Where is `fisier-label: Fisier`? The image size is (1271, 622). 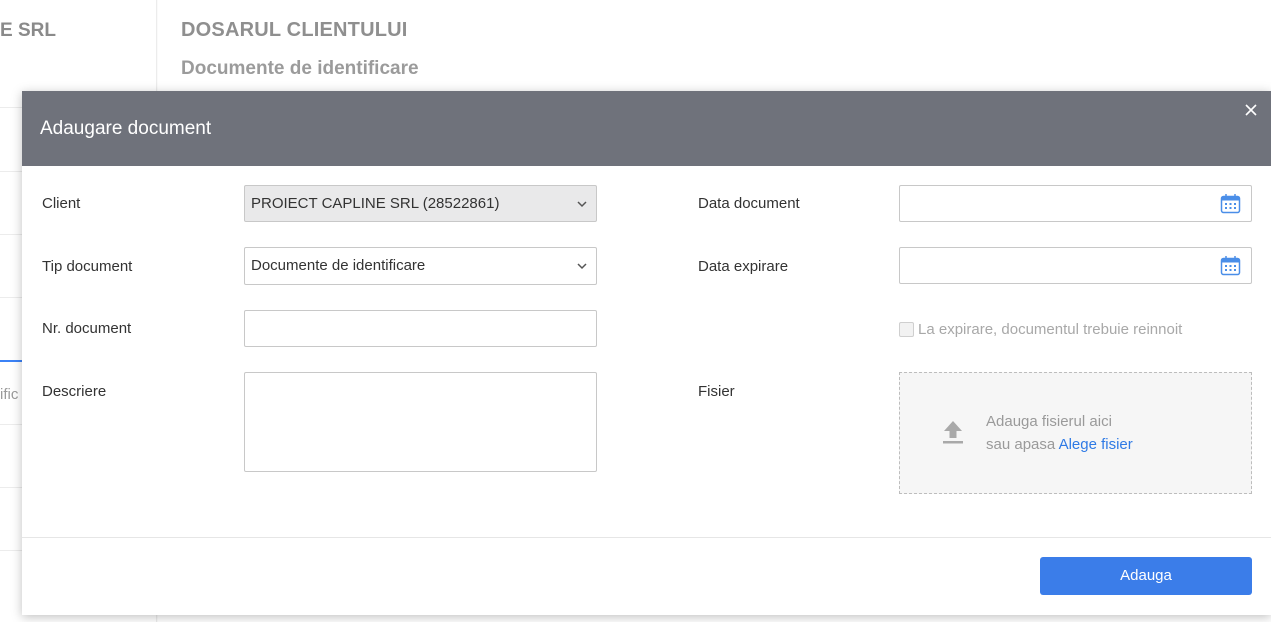
fisier-label: Fisier is located at coordinates (716, 391).